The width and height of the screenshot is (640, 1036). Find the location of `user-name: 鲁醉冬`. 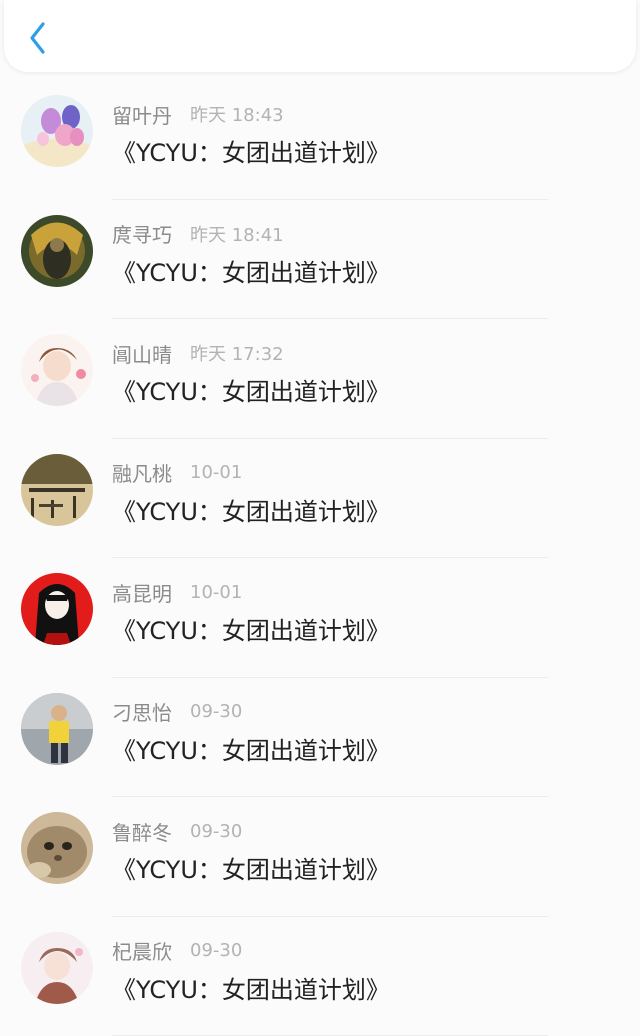

user-name: 鲁醉冬 is located at coordinates (142, 831).